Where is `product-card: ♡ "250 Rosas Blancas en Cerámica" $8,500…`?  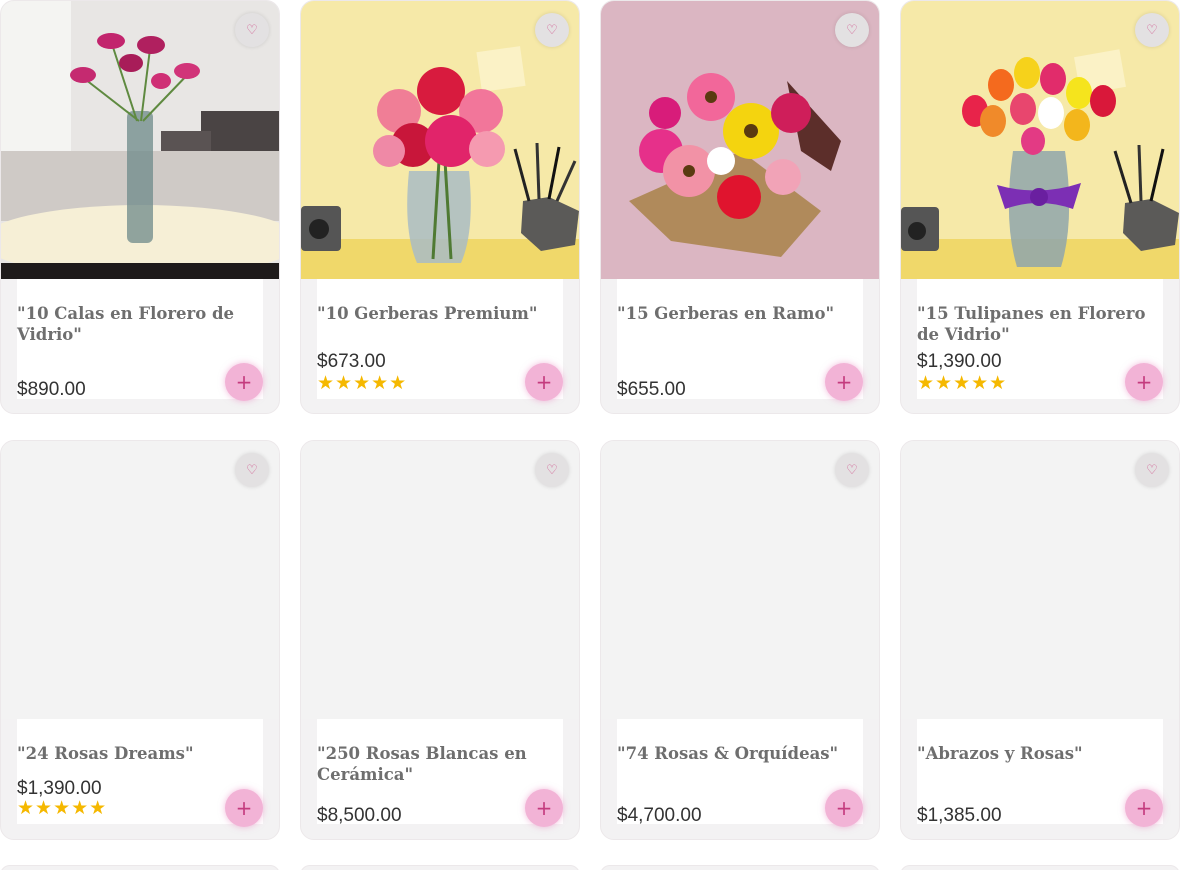 product-card: ♡ "250 Rosas Blancas en Cerámica" $8,500… is located at coordinates (440, 640).